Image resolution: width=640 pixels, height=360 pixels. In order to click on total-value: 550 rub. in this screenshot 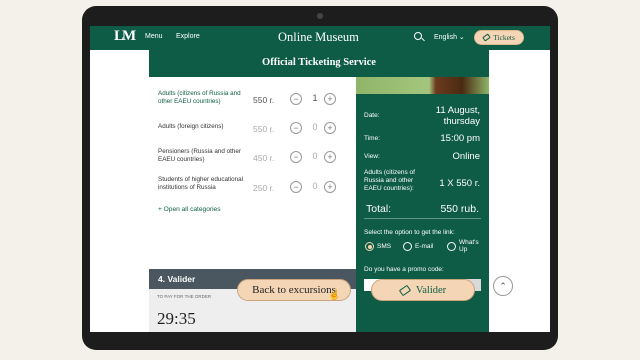, I will do `click(459, 209)`.